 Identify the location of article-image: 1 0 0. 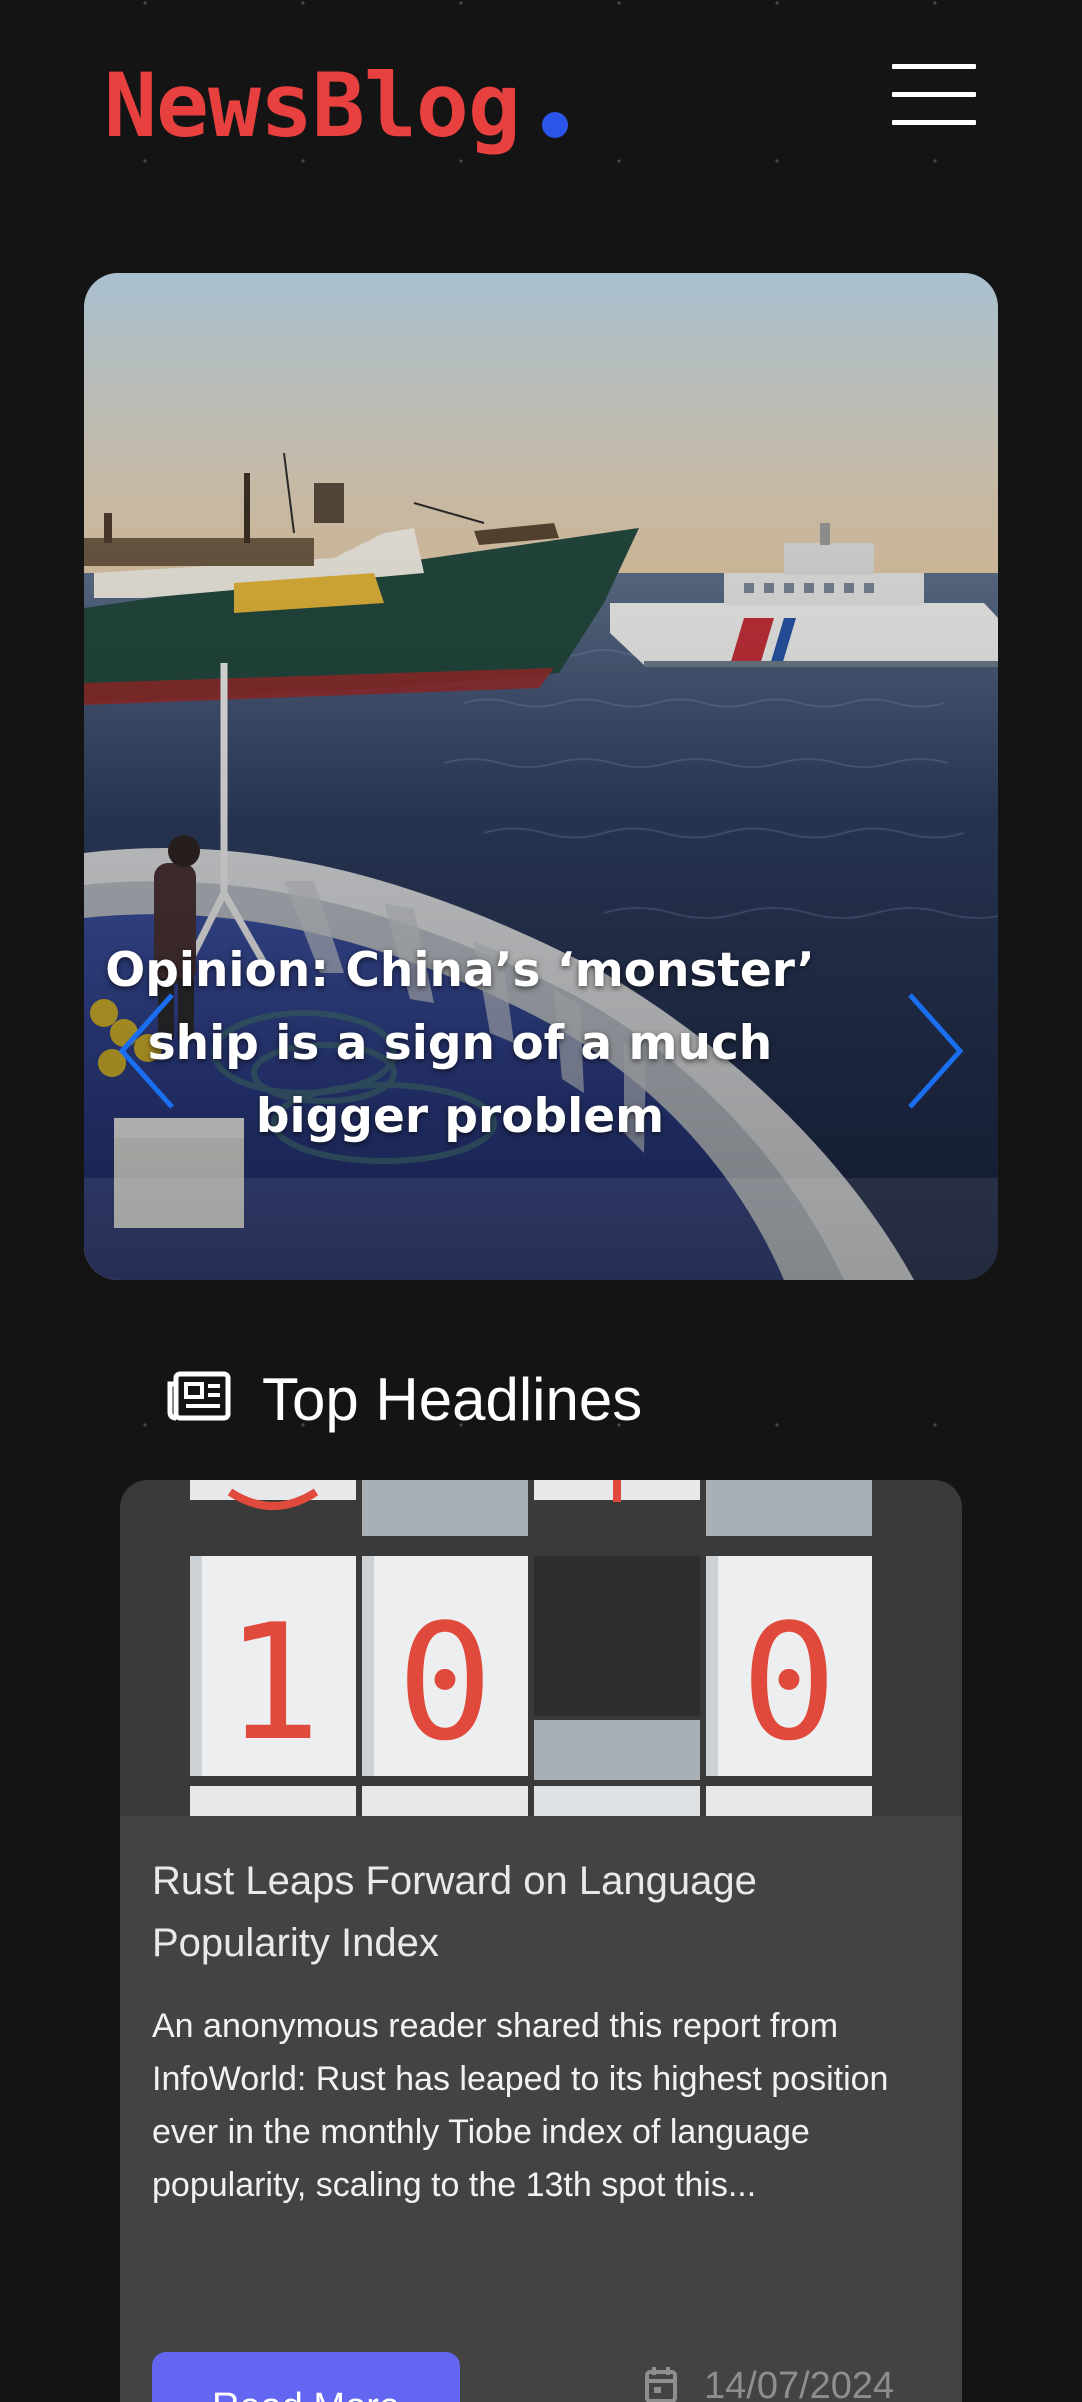
(541, 1648).